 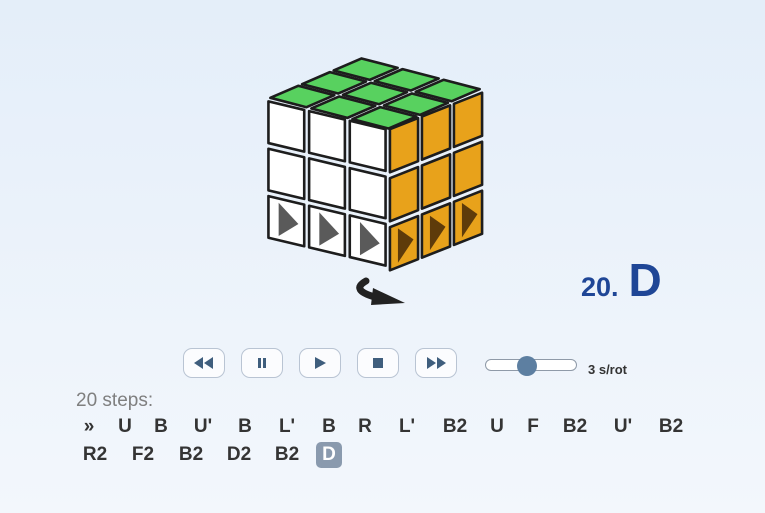 What do you see at coordinates (329, 455) in the screenshot?
I see `move-item: D` at bounding box center [329, 455].